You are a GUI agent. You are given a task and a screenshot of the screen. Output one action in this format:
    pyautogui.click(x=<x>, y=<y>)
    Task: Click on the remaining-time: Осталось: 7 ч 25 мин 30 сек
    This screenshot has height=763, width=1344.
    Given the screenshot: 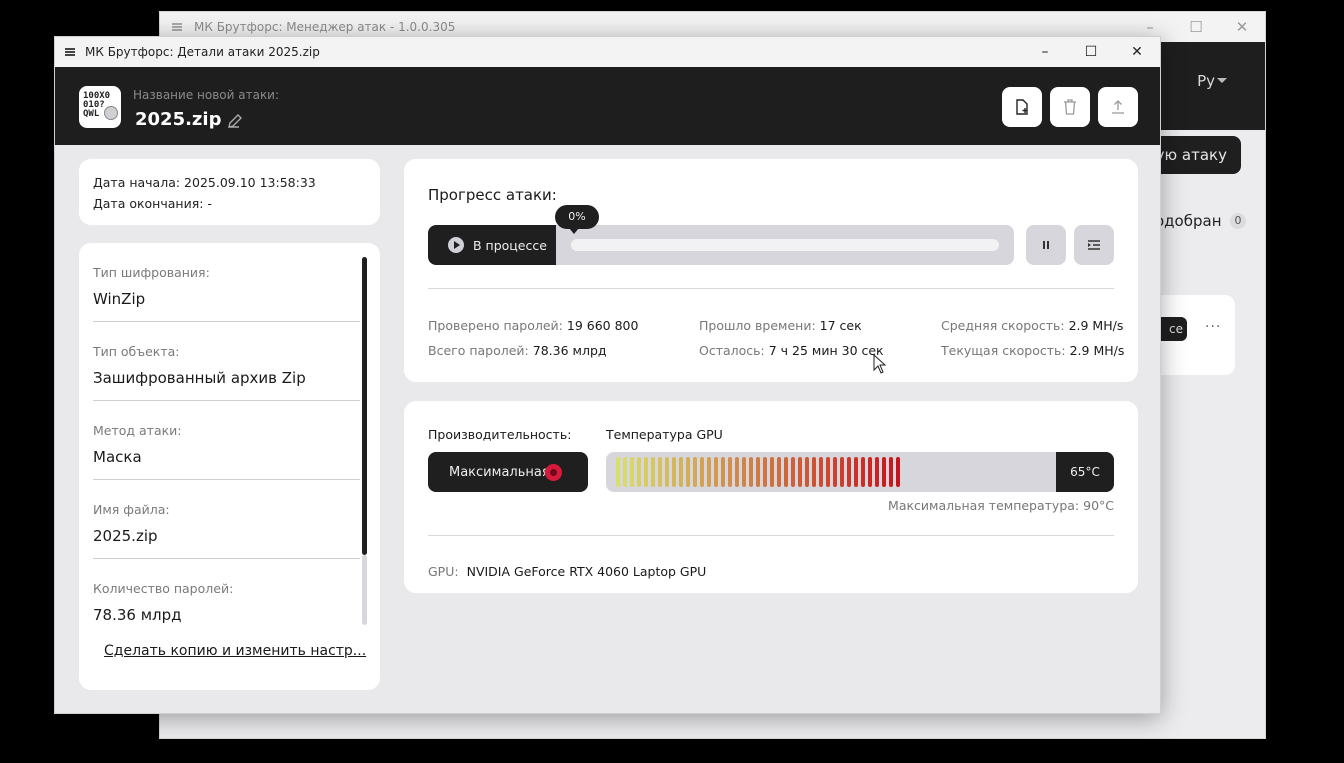 What is the action you would take?
    pyautogui.click(x=791, y=350)
    